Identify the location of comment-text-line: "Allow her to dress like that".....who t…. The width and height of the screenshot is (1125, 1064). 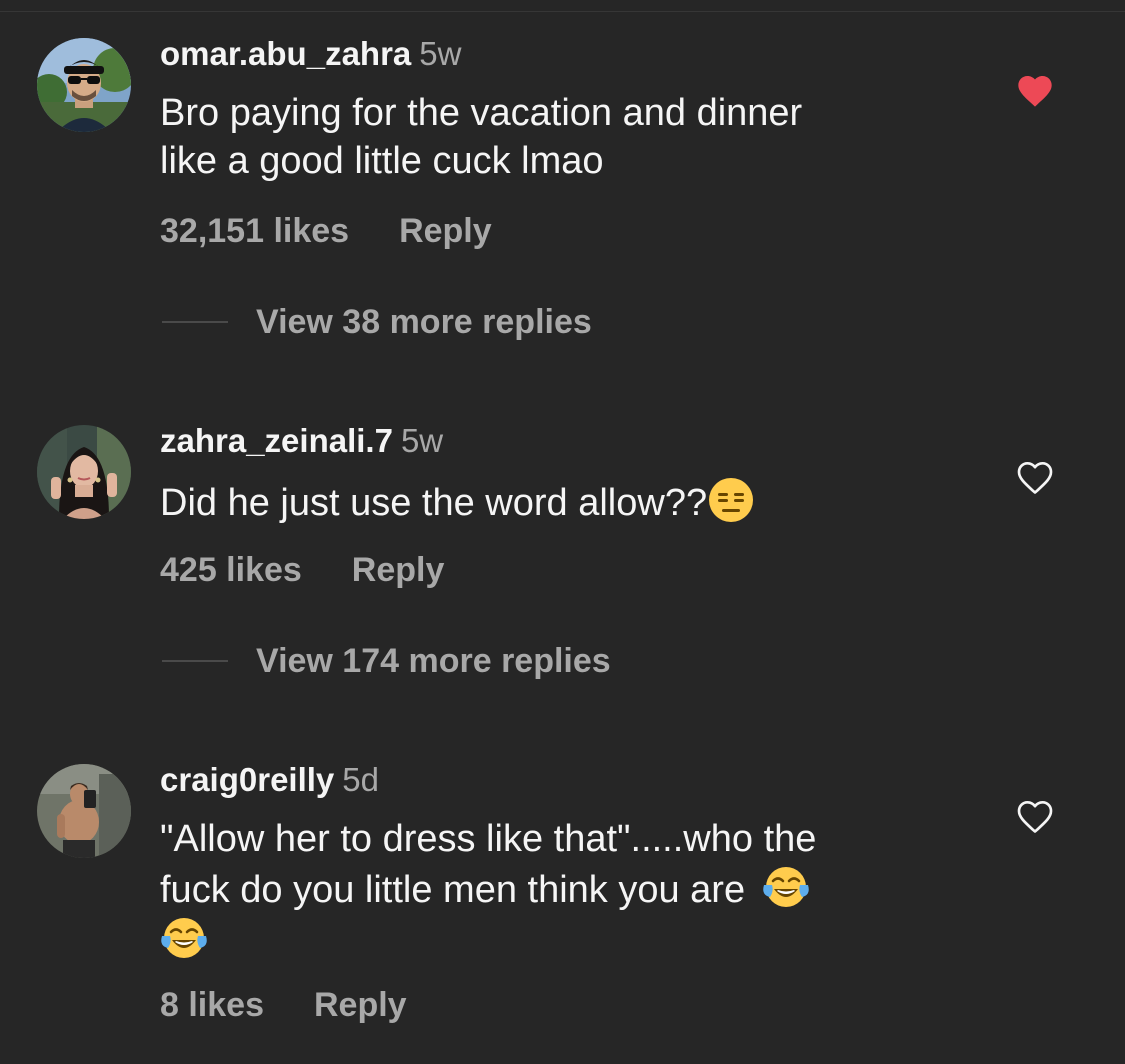
(488, 839).